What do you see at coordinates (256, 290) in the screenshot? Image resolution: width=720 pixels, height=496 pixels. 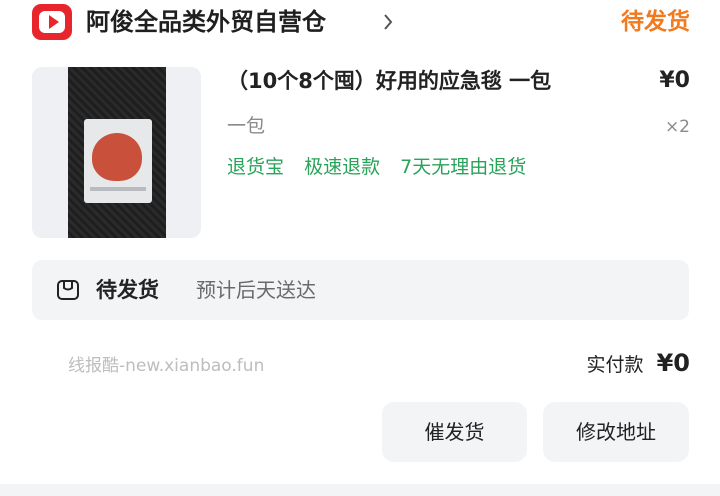 I see `shipping-eta: 预计后天送达` at bounding box center [256, 290].